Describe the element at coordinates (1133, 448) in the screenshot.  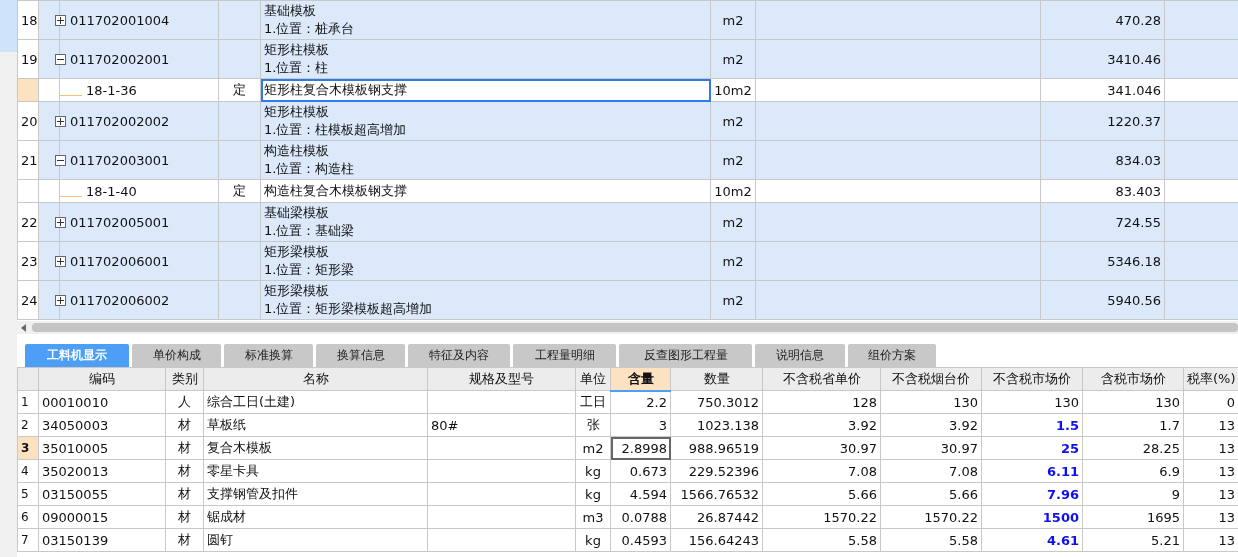
I see `table-cell: 28.25` at that location.